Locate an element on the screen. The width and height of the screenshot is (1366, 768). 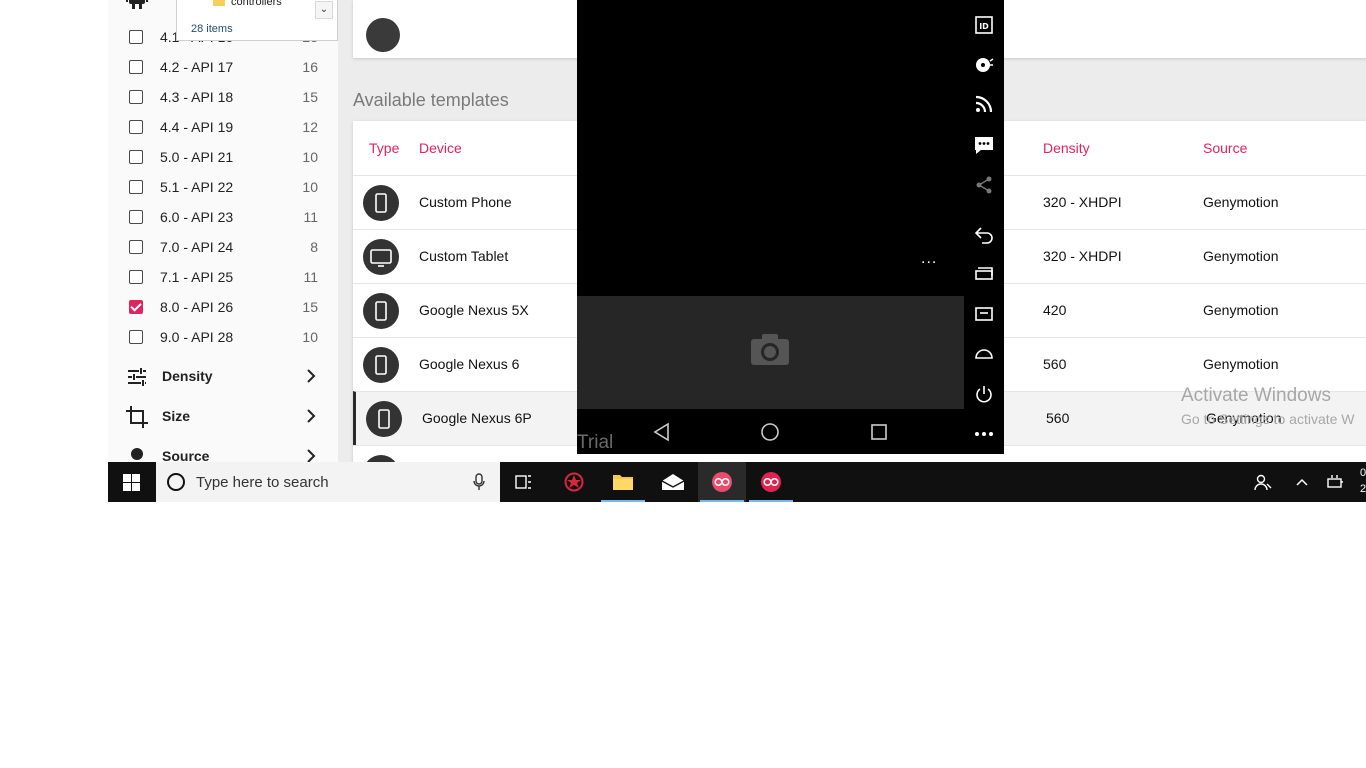
emulator-toolbar: ID is located at coordinates (984, 227).